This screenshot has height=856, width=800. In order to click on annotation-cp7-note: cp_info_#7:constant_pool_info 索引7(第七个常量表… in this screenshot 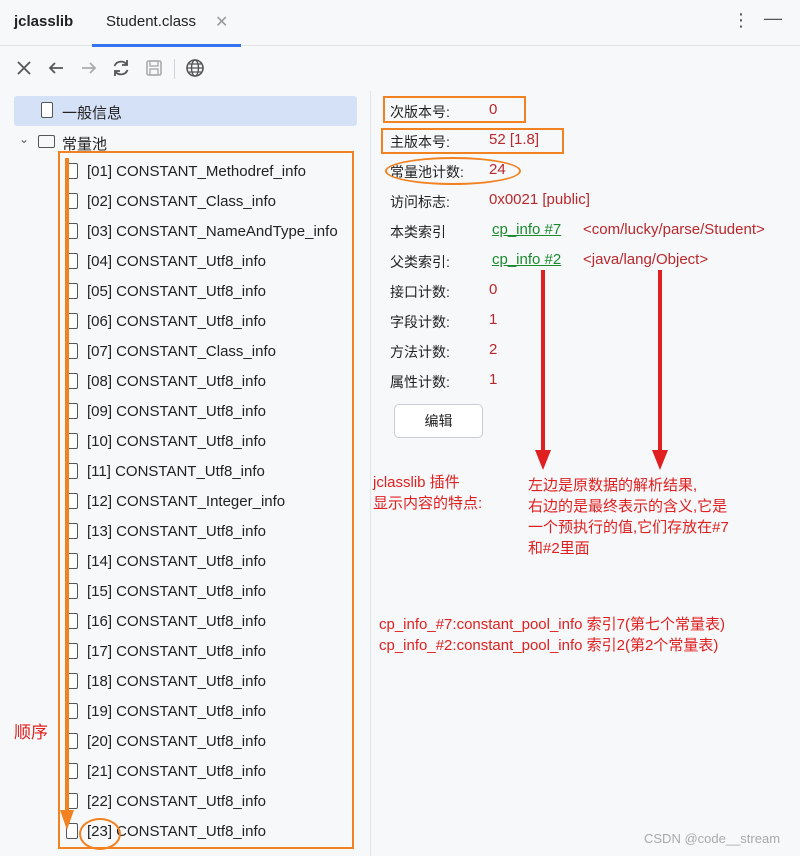, I will do `click(552, 624)`.